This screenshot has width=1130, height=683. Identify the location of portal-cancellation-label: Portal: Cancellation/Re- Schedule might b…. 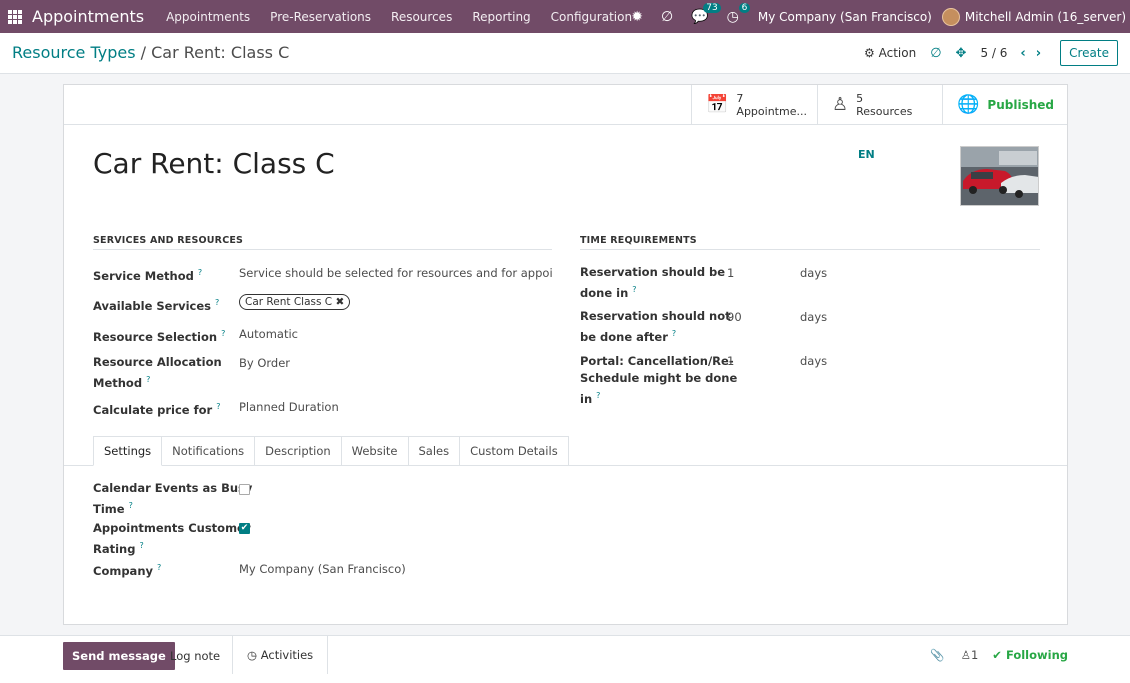
(659, 380).